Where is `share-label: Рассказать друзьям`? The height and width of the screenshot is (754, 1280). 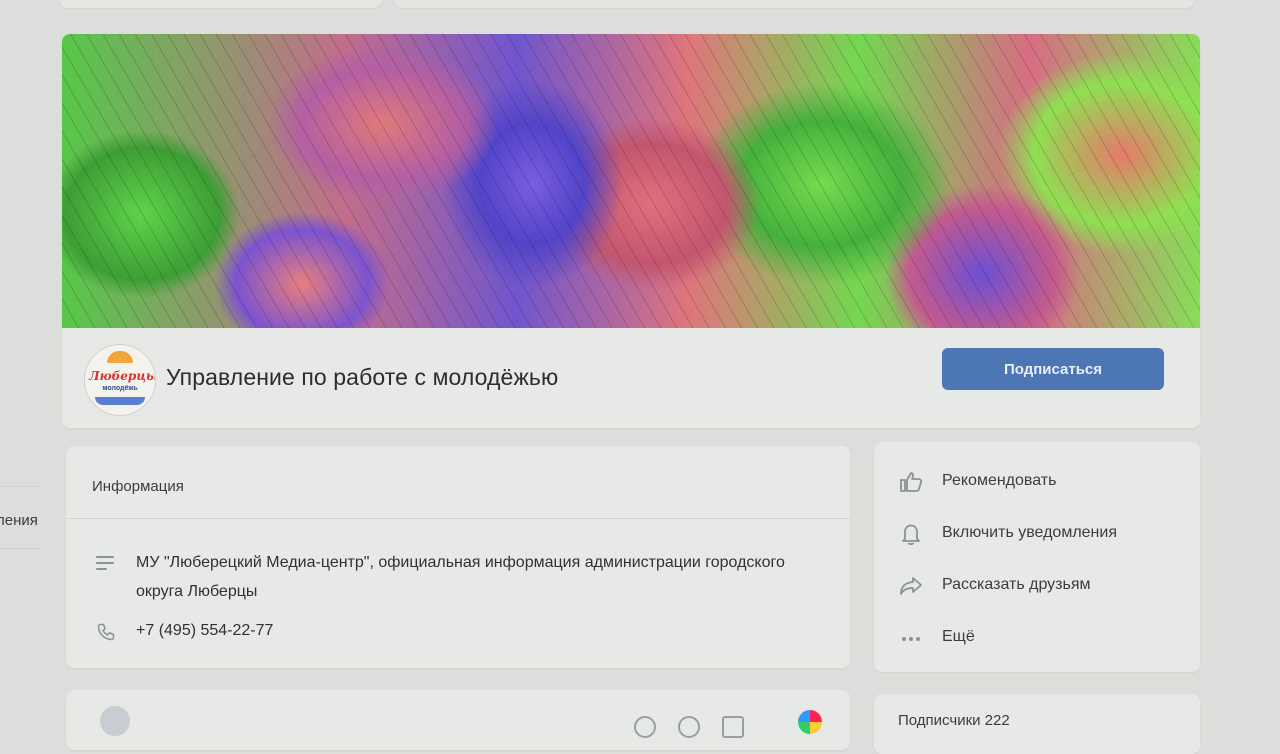 share-label: Рассказать друзьям is located at coordinates (1016, 584).